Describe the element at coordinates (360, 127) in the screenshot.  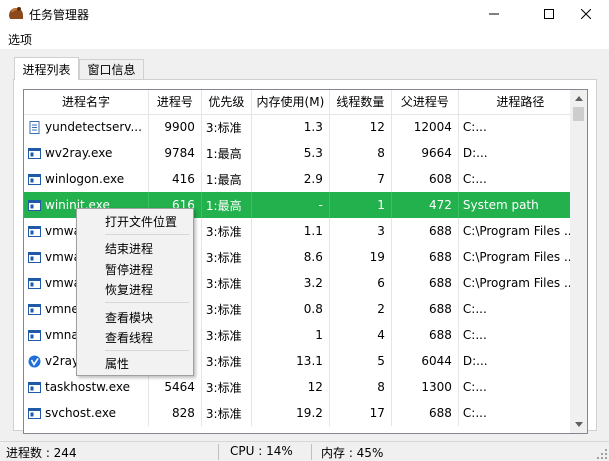
I see `cell-threads: 12` at that location.